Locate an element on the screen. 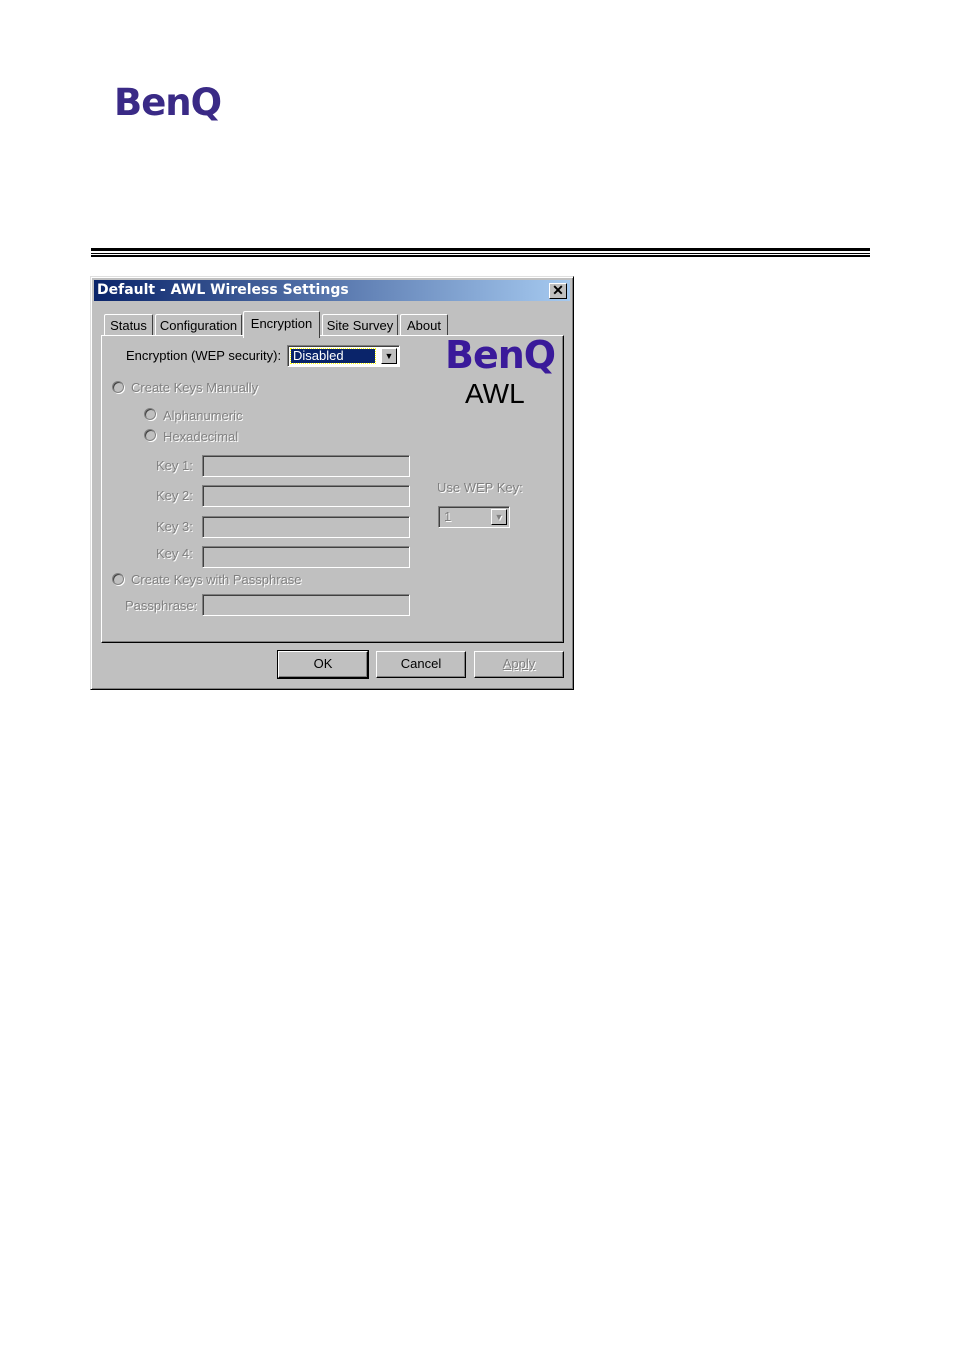  tab-label: Site Survey is located at coordinates (360, 325).